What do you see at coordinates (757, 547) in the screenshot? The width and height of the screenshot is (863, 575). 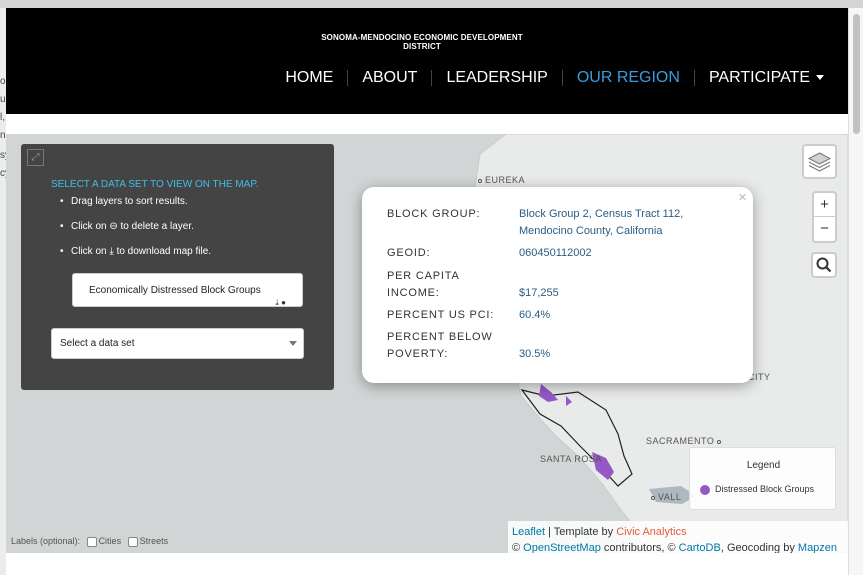 I see `attribution-text: , Geocoding by` at bounding box center [757, 547].